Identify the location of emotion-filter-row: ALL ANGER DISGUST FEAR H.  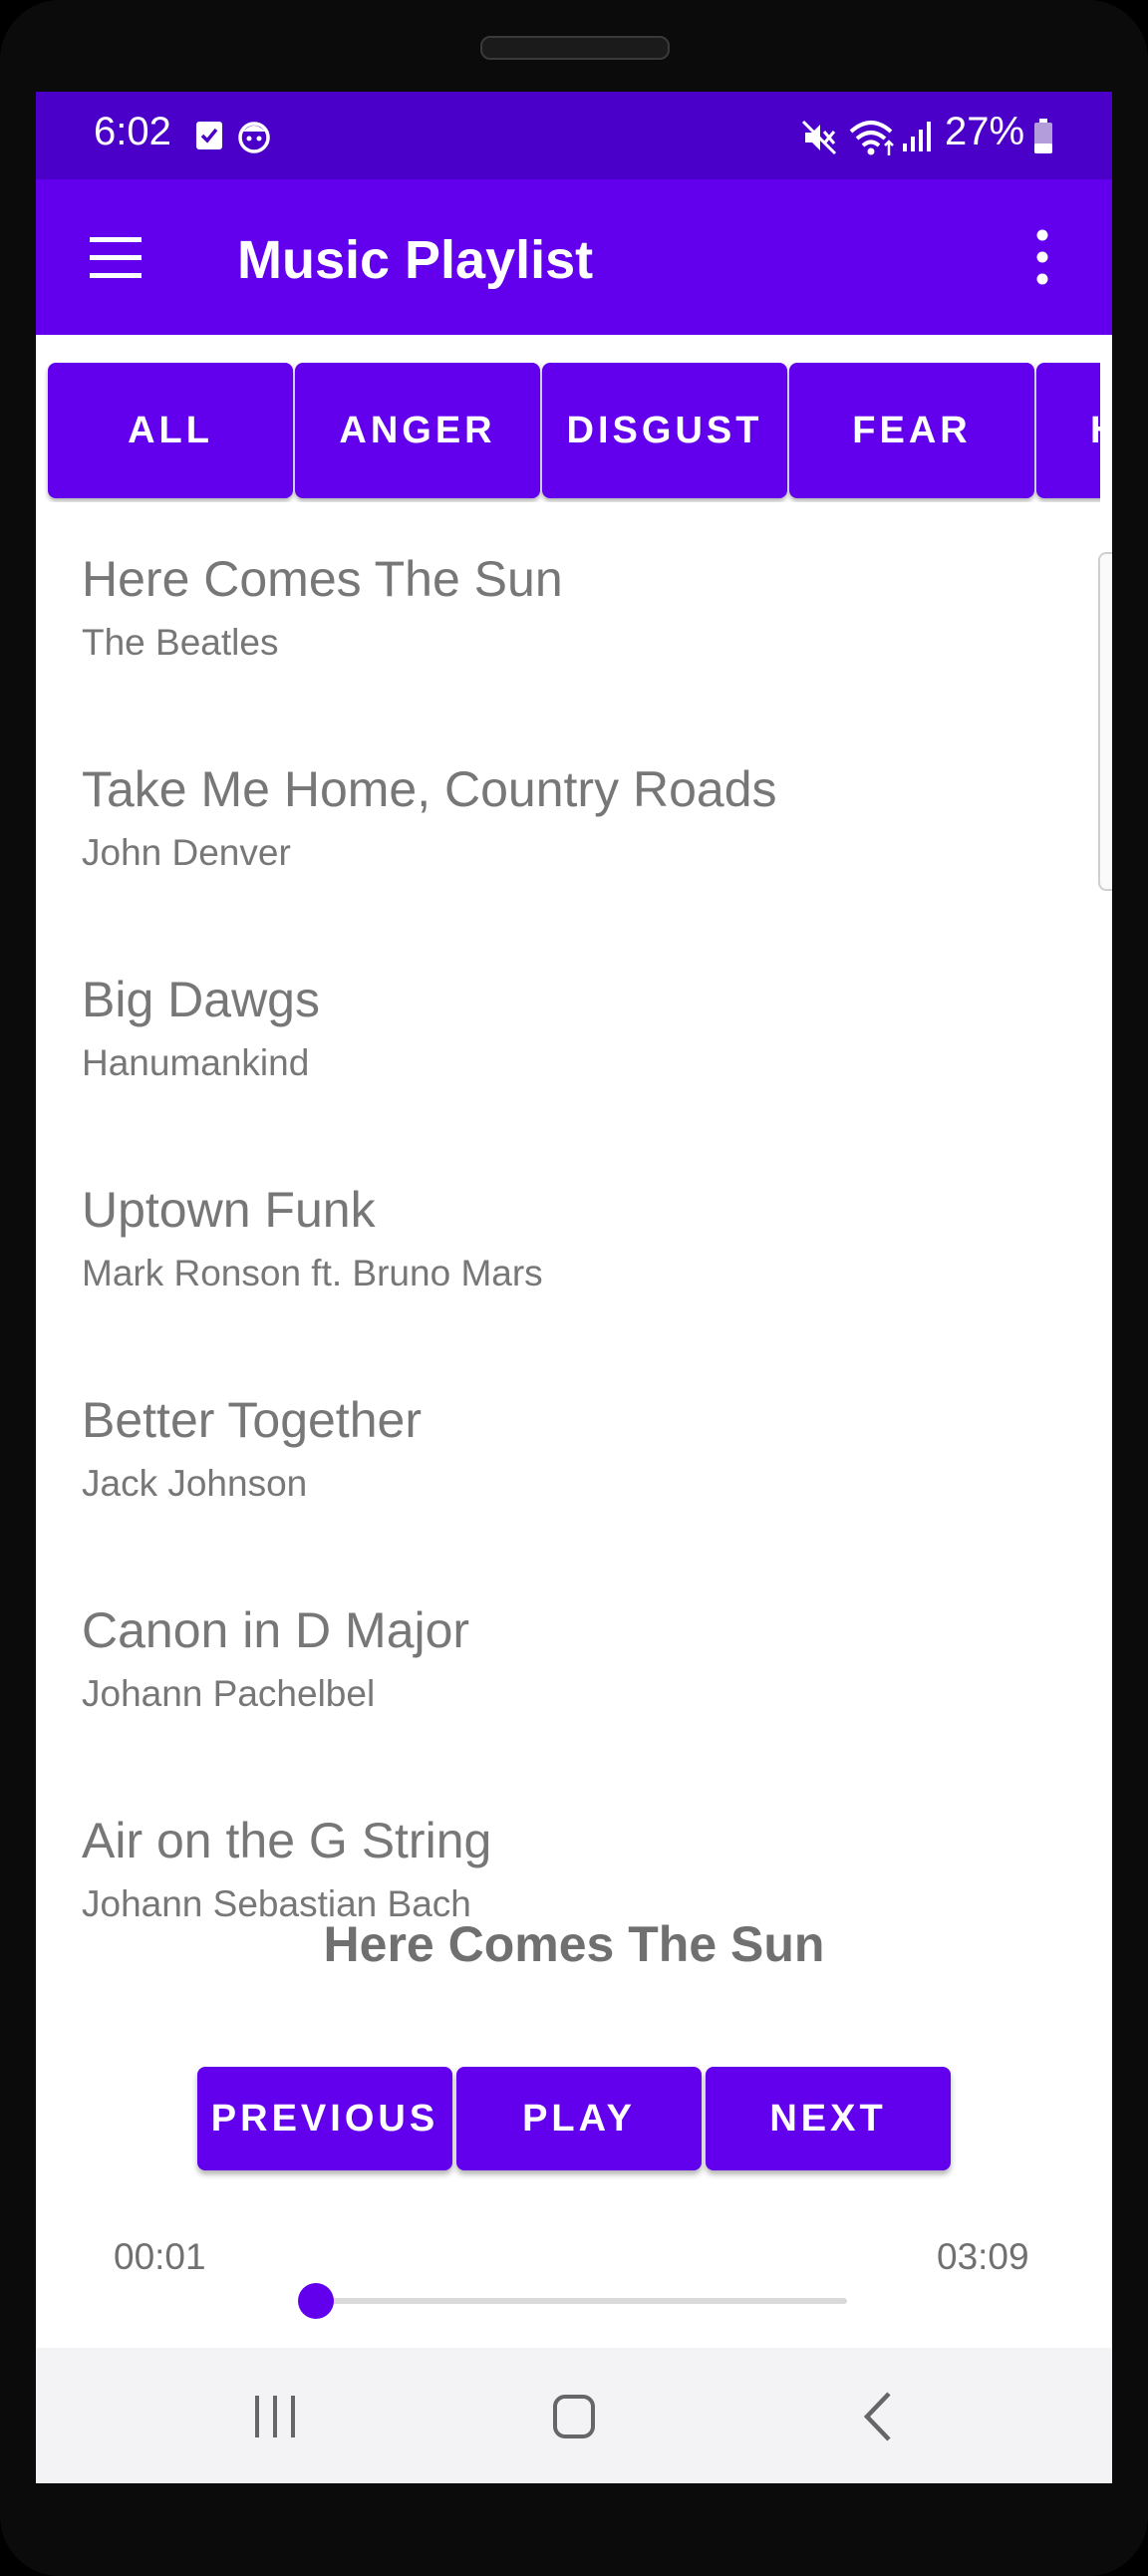
(568, 432).